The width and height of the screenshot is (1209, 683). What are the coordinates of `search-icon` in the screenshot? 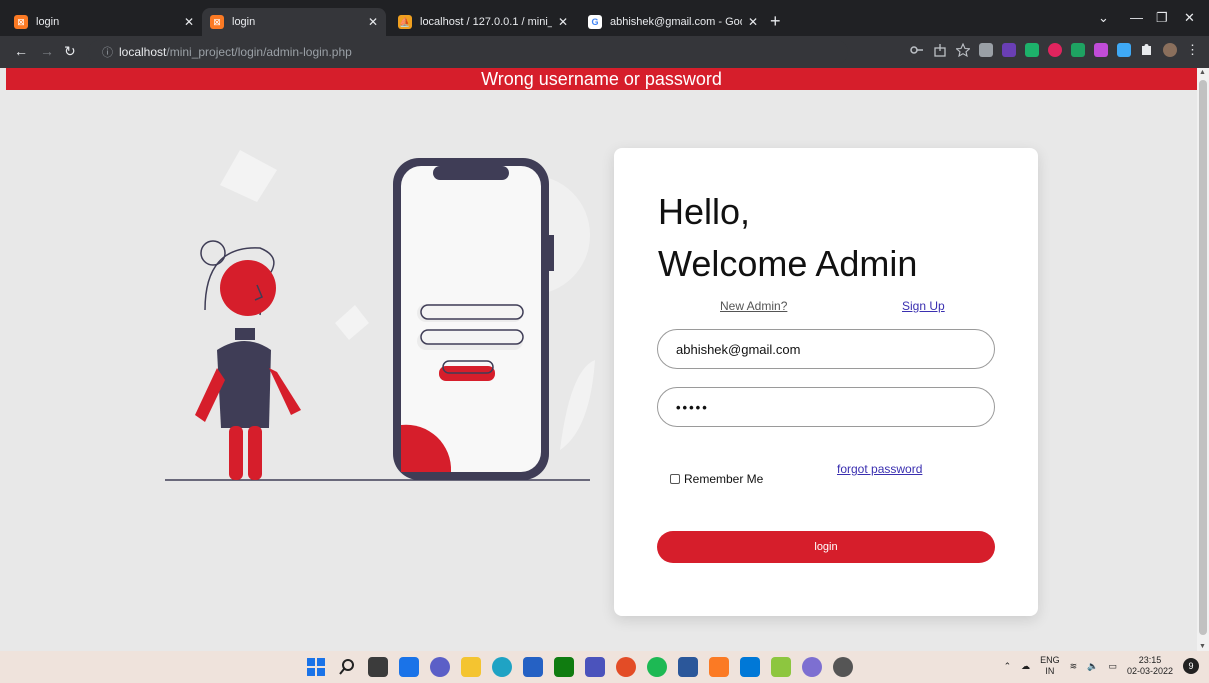 It's located at (347, 667).